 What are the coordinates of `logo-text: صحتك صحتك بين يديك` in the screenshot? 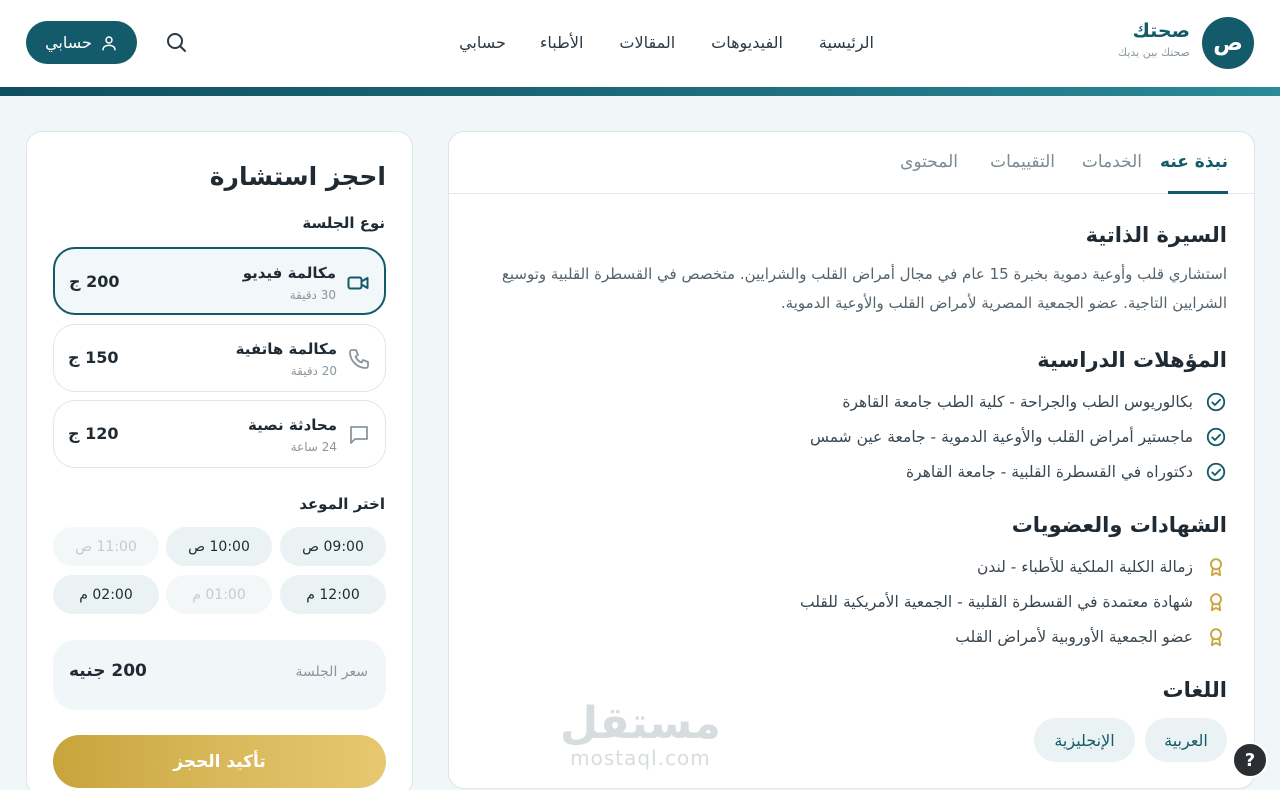 It's located at (1154, 39).